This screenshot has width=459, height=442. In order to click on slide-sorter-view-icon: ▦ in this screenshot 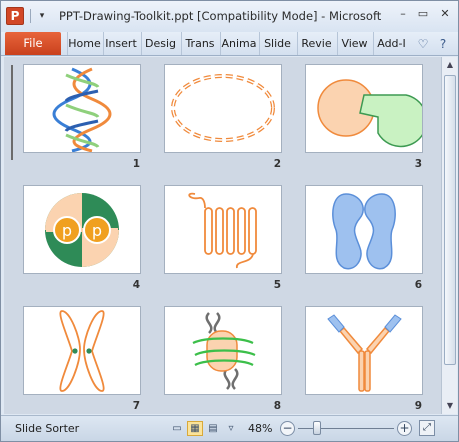, I will do `click(195, 428)`.